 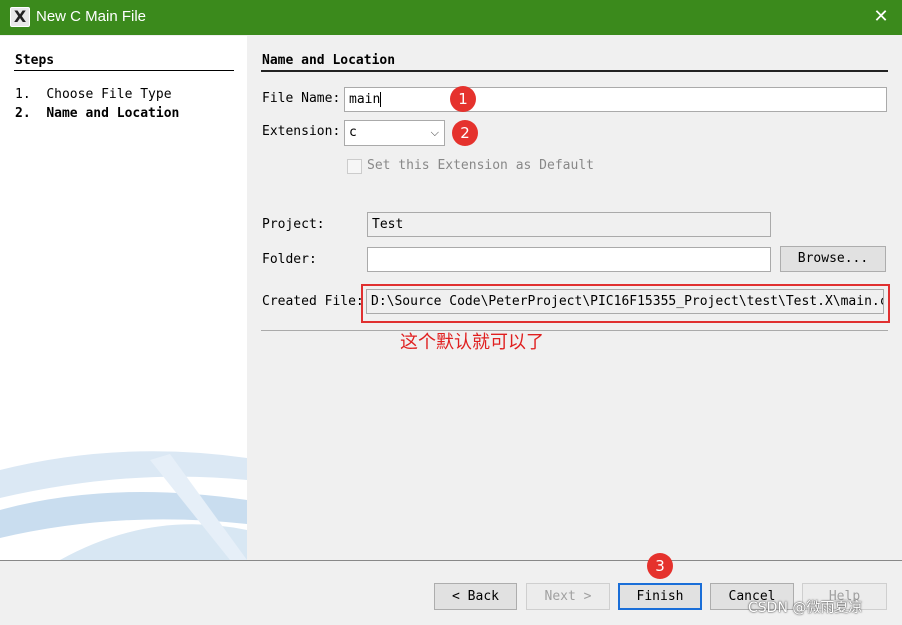 I want to click on finish-button: Finish, so click(x=660, y=596).